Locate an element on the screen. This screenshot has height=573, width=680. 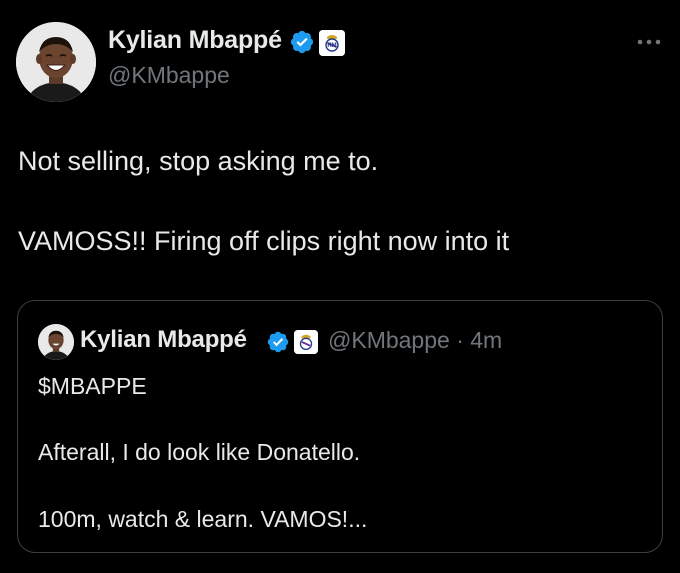
more-options-icon is located at coordinates (649, 42).